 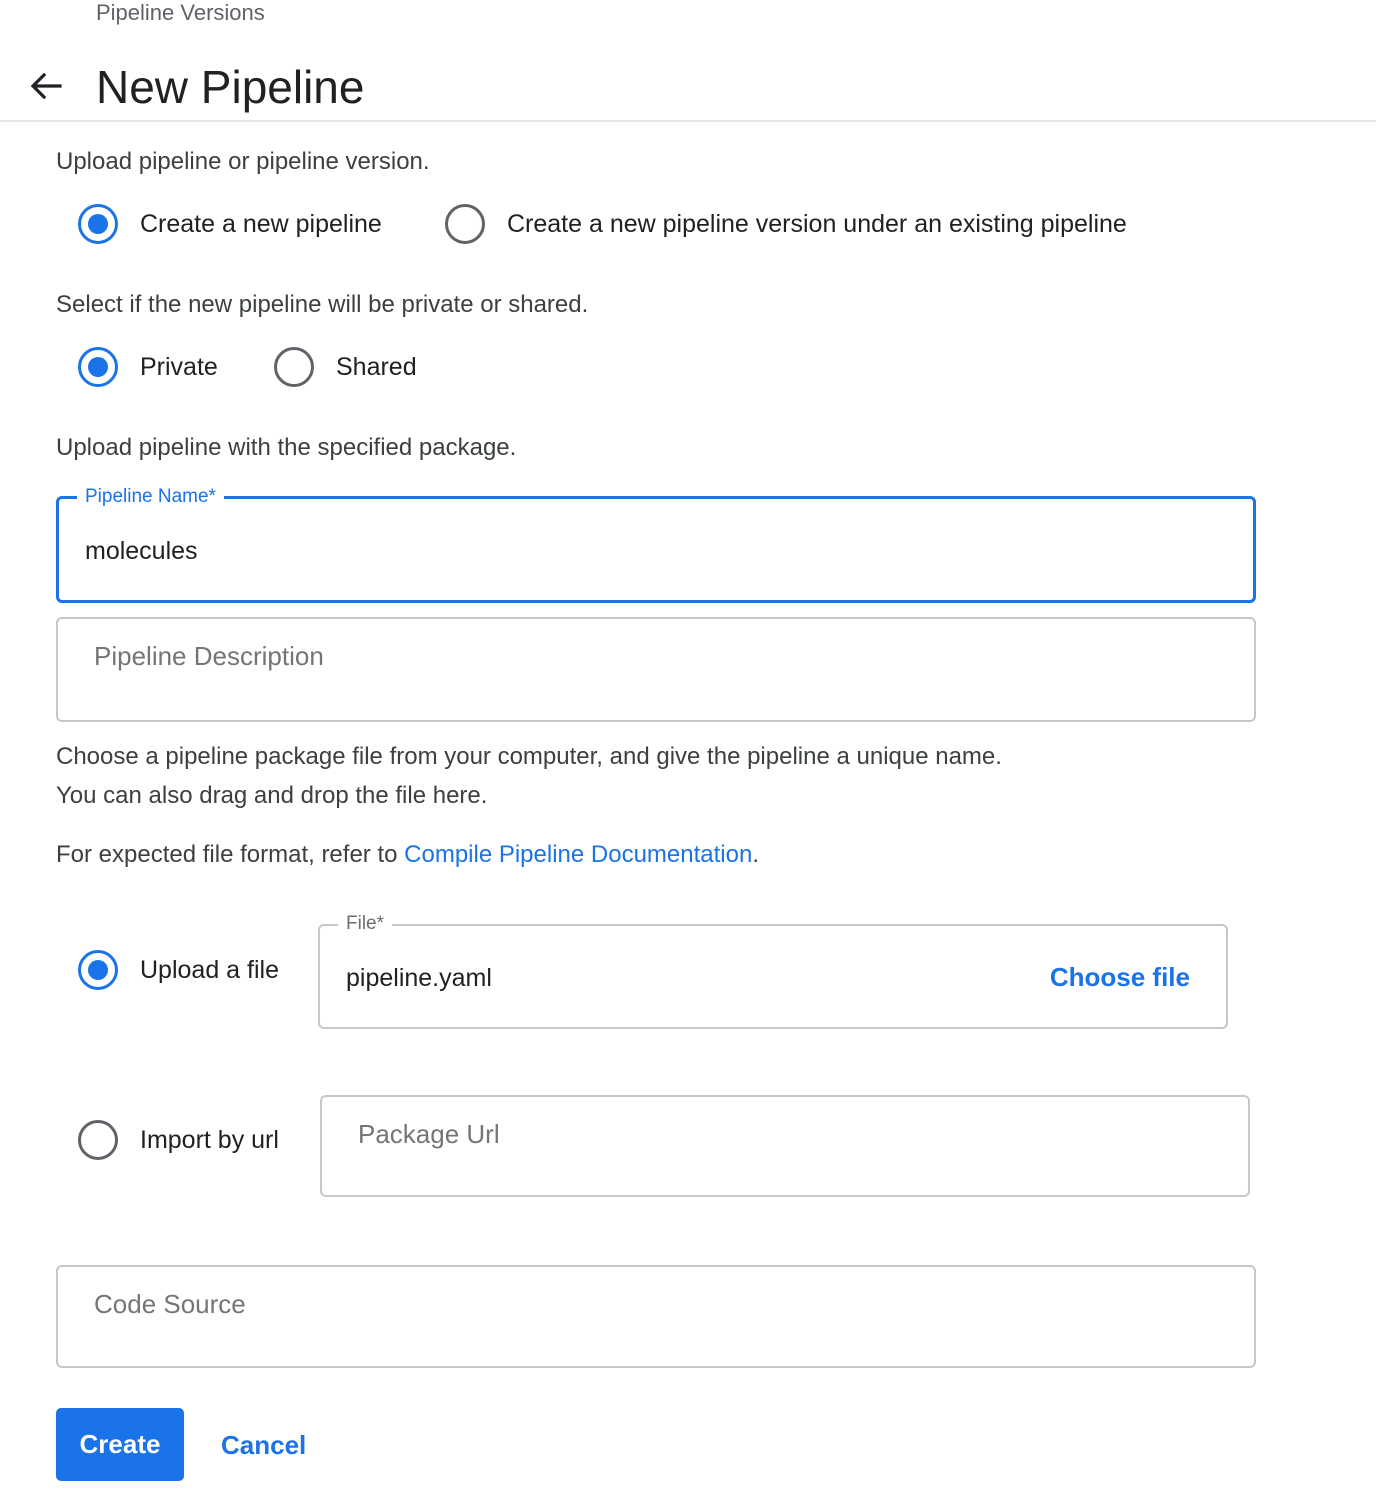 I want to click on pipeline-name-label: Pipeline Name*, so click(x=150, y=497).